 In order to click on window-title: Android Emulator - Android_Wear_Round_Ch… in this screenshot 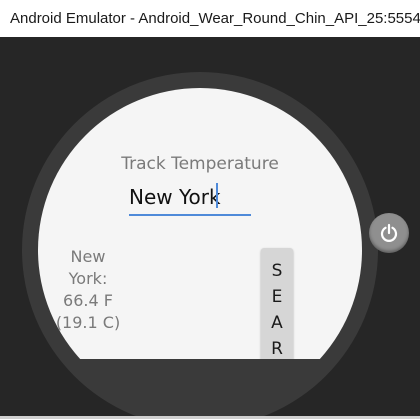, I will do `click(210, 18)`.